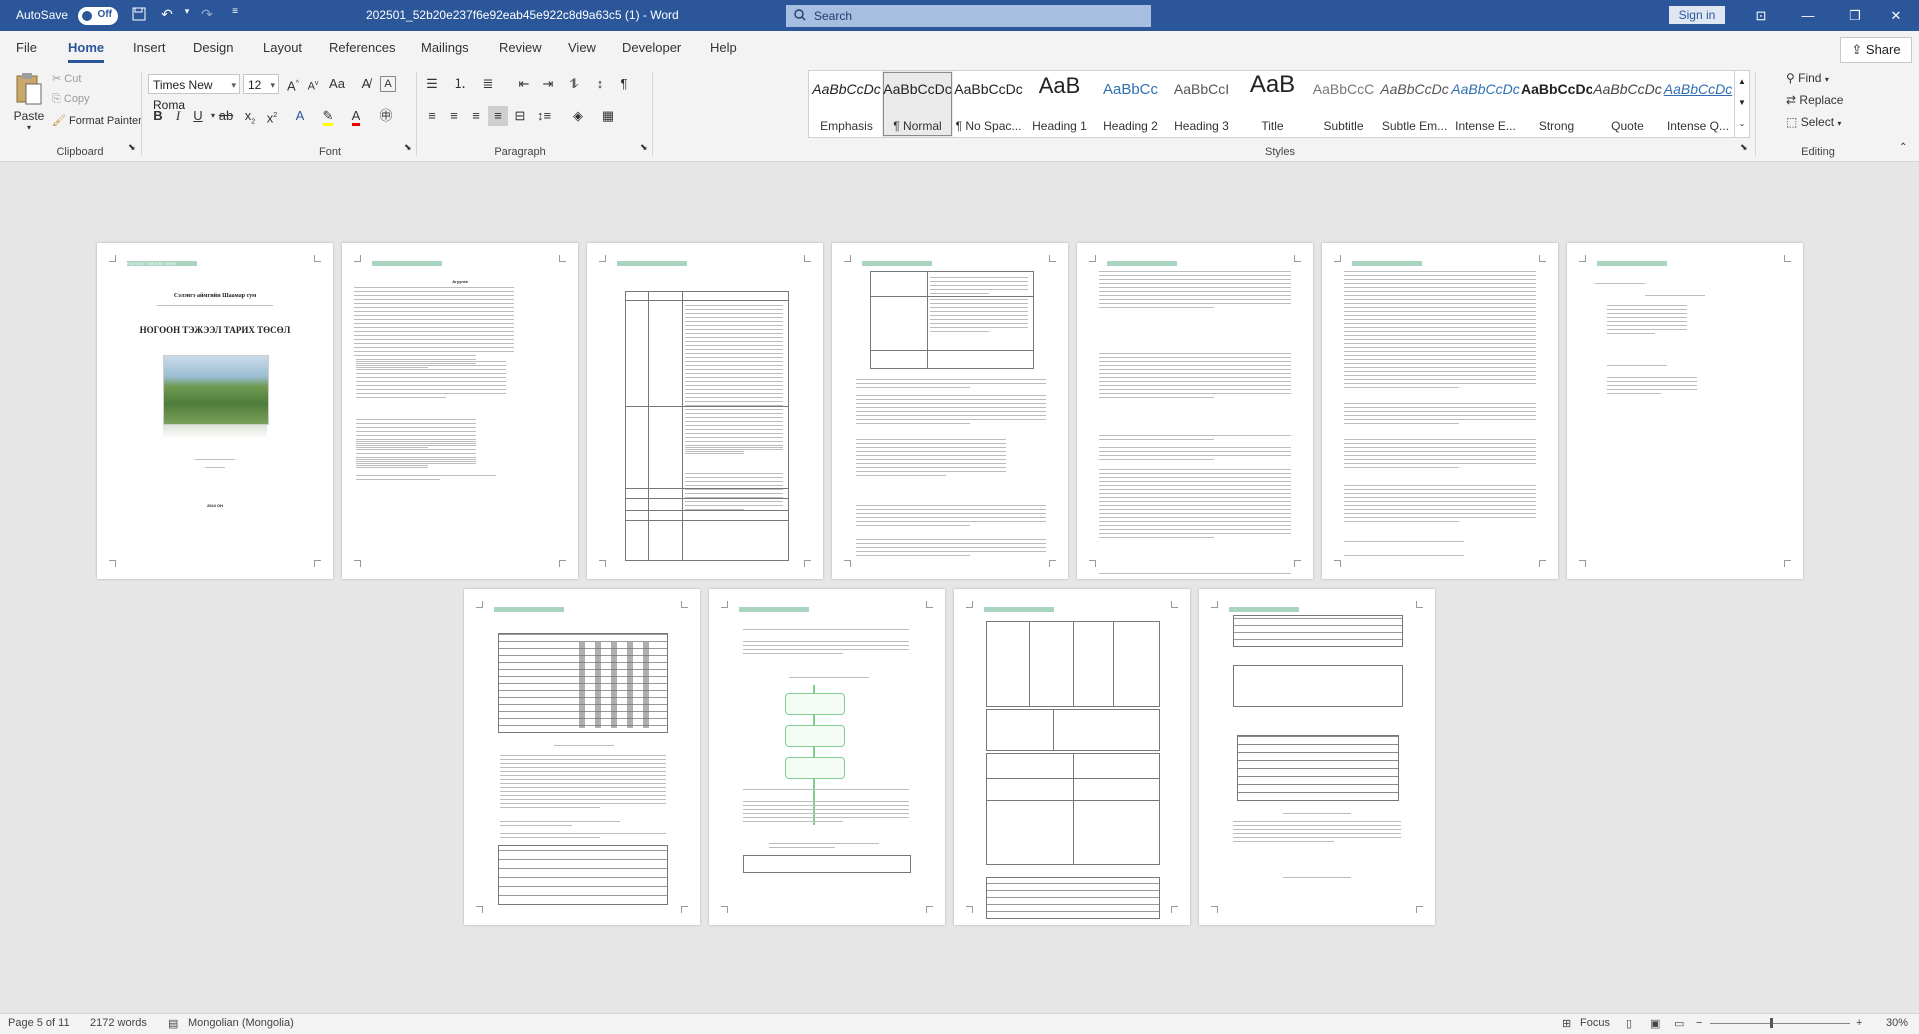  Describe the element at coordinates (173, 1023) in the screenshot. I see `proofing-icon: ▤` at that location.